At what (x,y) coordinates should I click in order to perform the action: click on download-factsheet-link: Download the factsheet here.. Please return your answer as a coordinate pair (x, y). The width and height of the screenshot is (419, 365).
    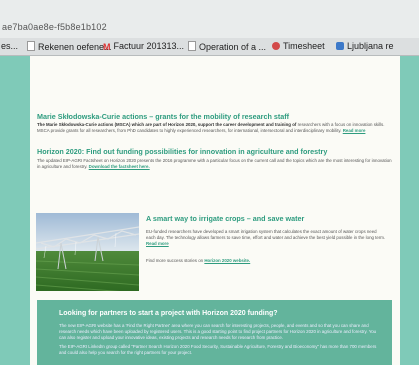
    Looking at the image, I should click on (119, 166).